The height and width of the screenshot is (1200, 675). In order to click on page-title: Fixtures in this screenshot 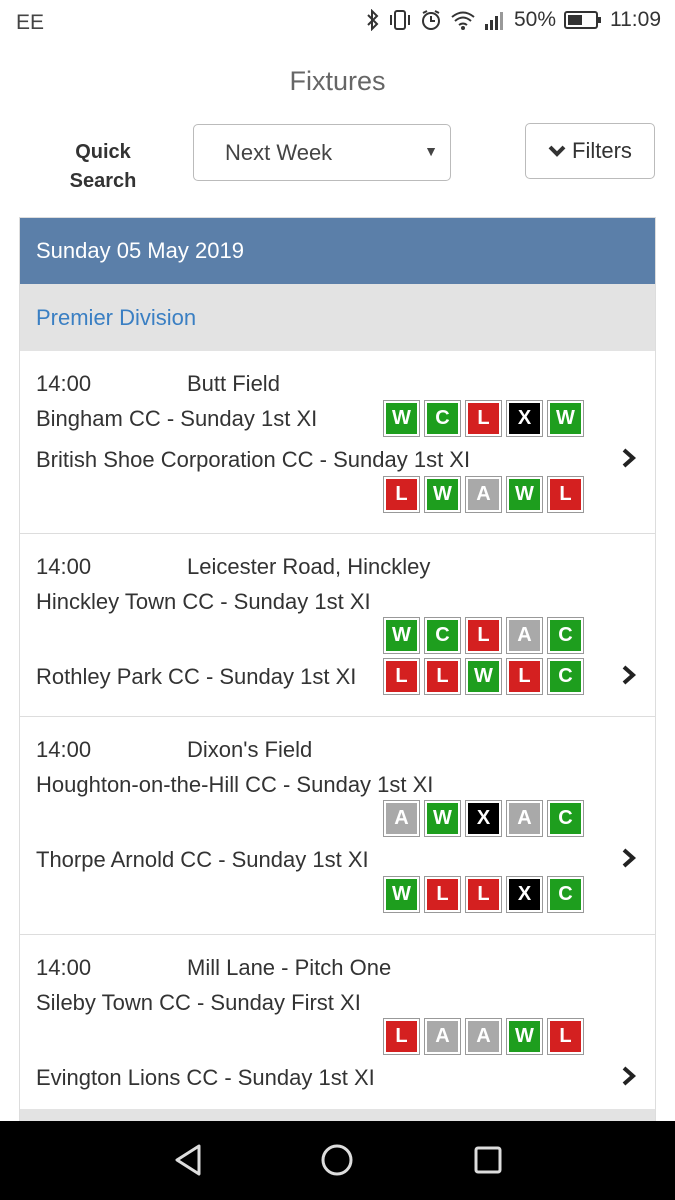, I will do `click(337, 81)`.